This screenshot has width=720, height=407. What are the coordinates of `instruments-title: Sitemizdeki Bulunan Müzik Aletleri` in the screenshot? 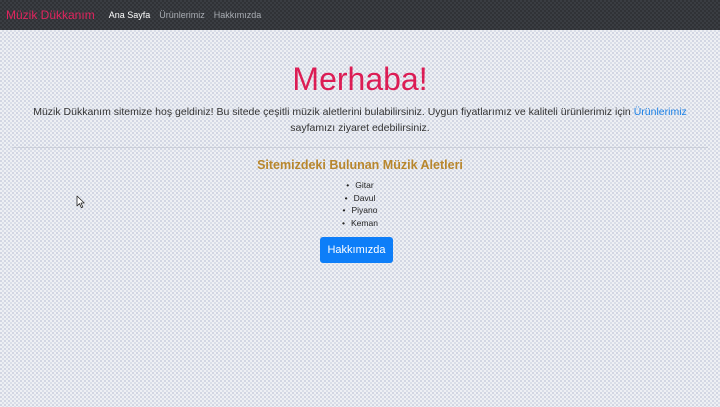 It's located at (360, 165).